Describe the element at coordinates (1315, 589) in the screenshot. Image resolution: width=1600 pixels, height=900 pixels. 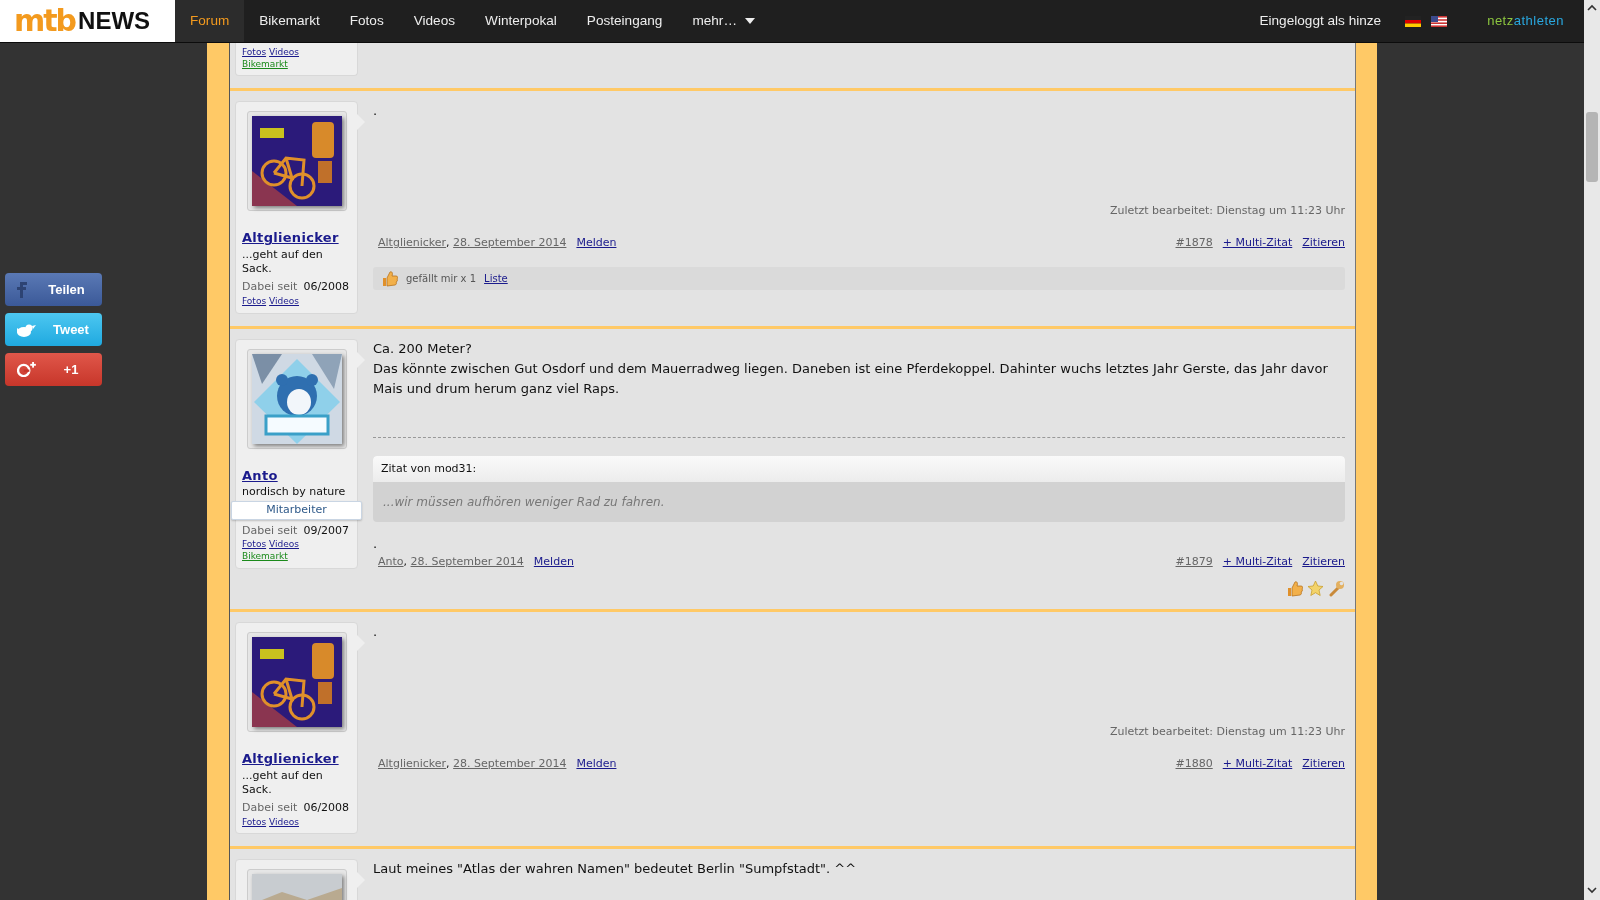
I see `star-icon` at that location.